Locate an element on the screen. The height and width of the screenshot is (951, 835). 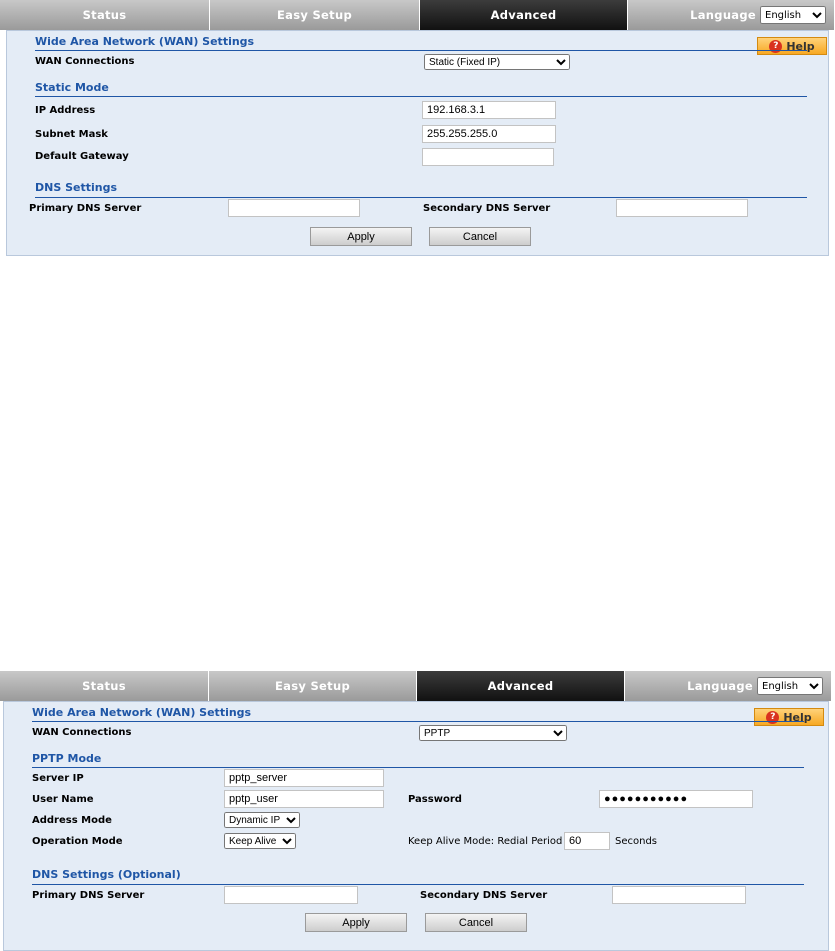
password-label: Password is located at coordinates (435, 799).